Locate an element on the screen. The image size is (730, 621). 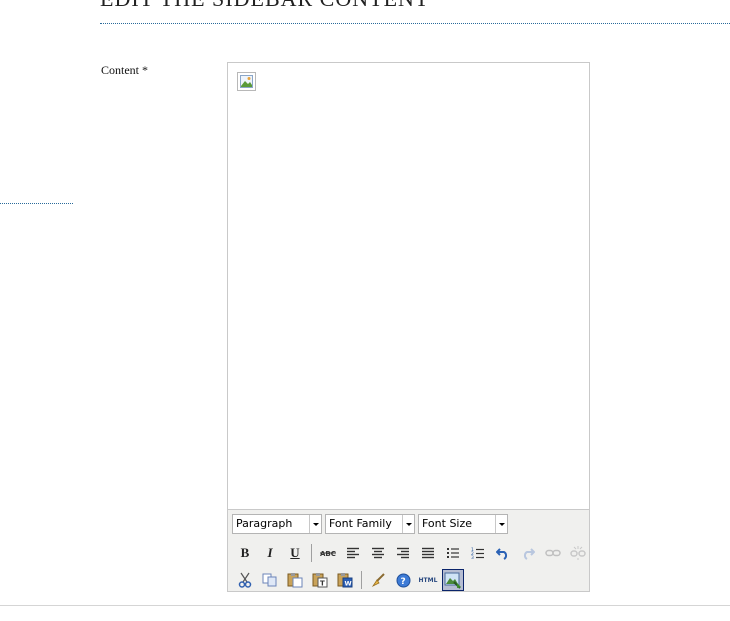
paste-text-icon: T is located at coordinates (320, 580).